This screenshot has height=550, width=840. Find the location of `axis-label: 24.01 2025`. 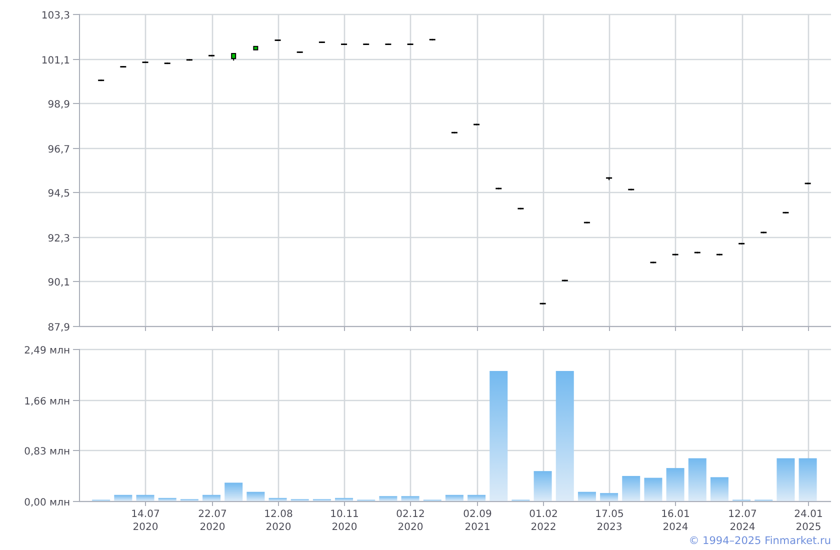

axis-label: 24.01 2025 is located at coordinates (808, 521).